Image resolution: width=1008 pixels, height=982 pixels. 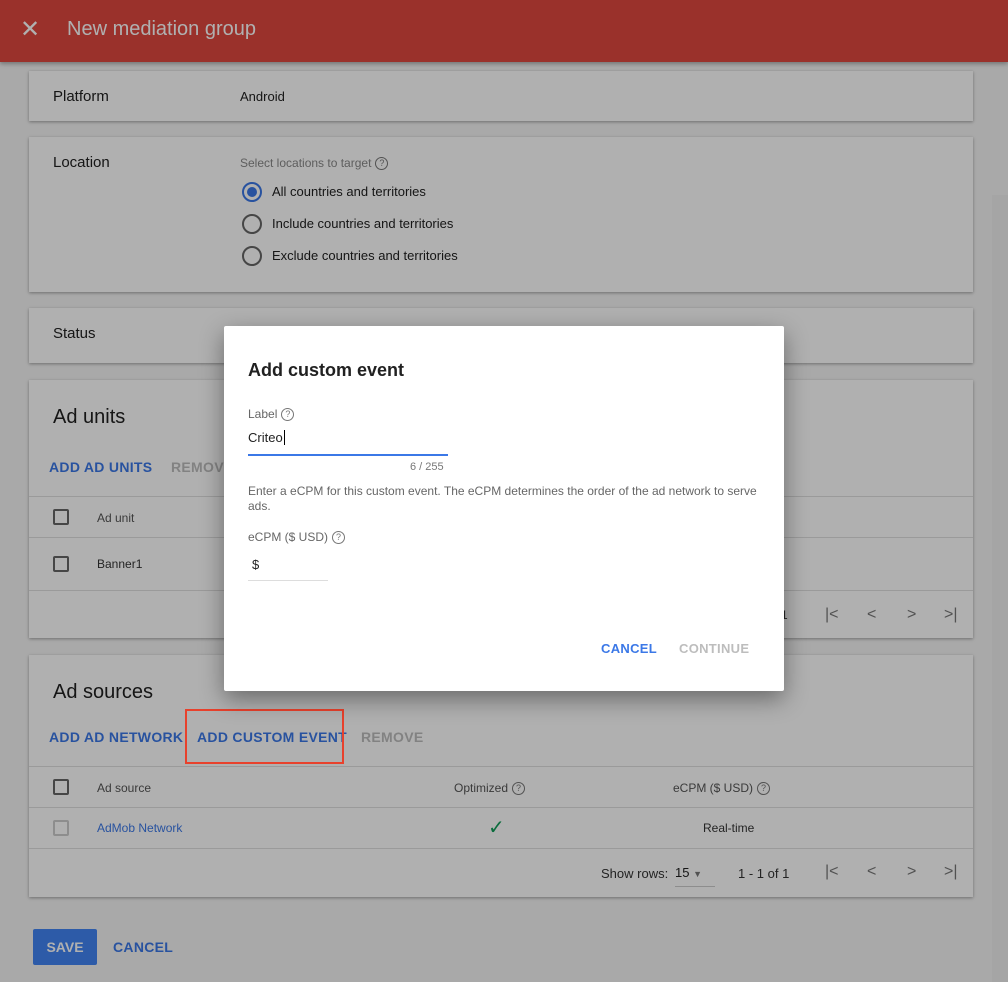 I want to click on ecpm-field-label: eCPM ($ USD)?, so click(x=297, y=537).